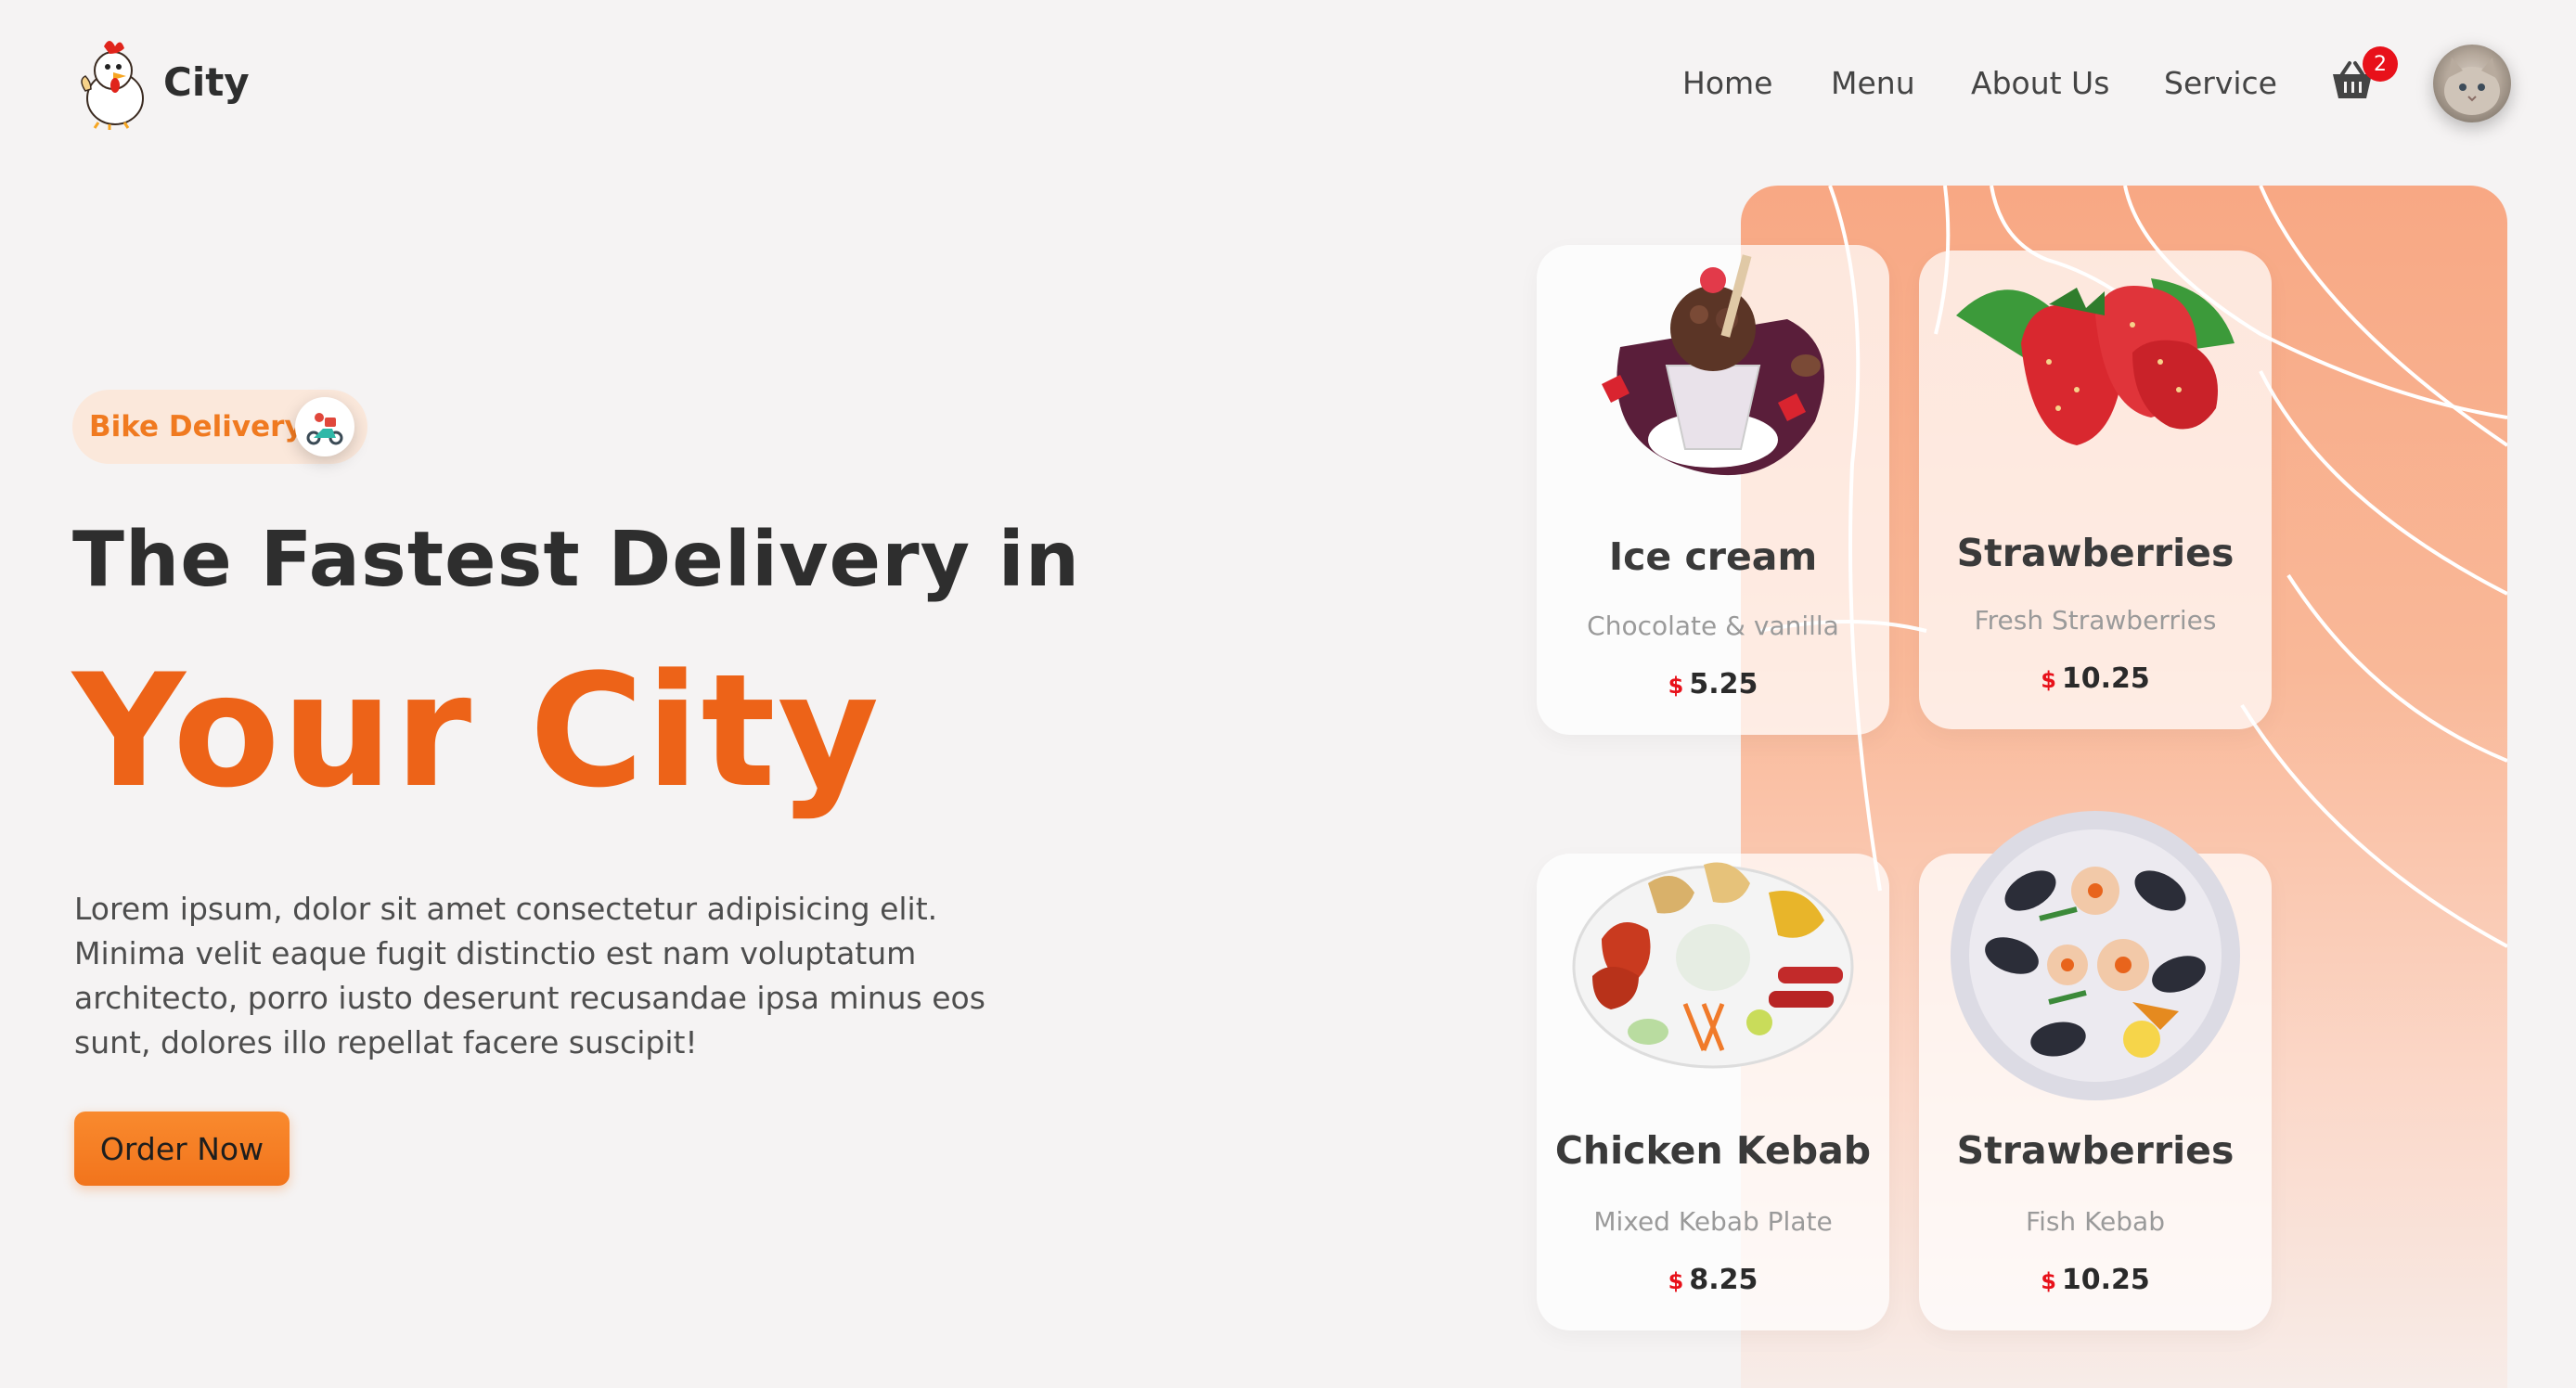 The height and width of the screenshot is (1388, 2576). I want to click on kebab-plate-image, so click(1713, 966).